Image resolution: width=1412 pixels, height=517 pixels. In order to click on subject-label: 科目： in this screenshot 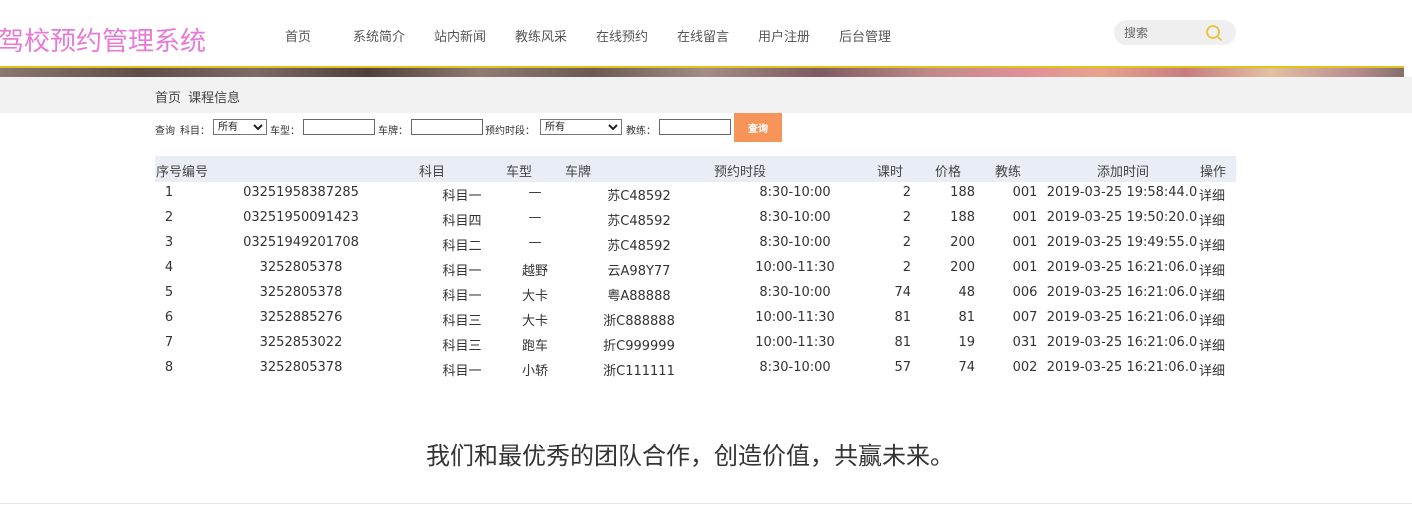, I will do `click(195, 131)`.